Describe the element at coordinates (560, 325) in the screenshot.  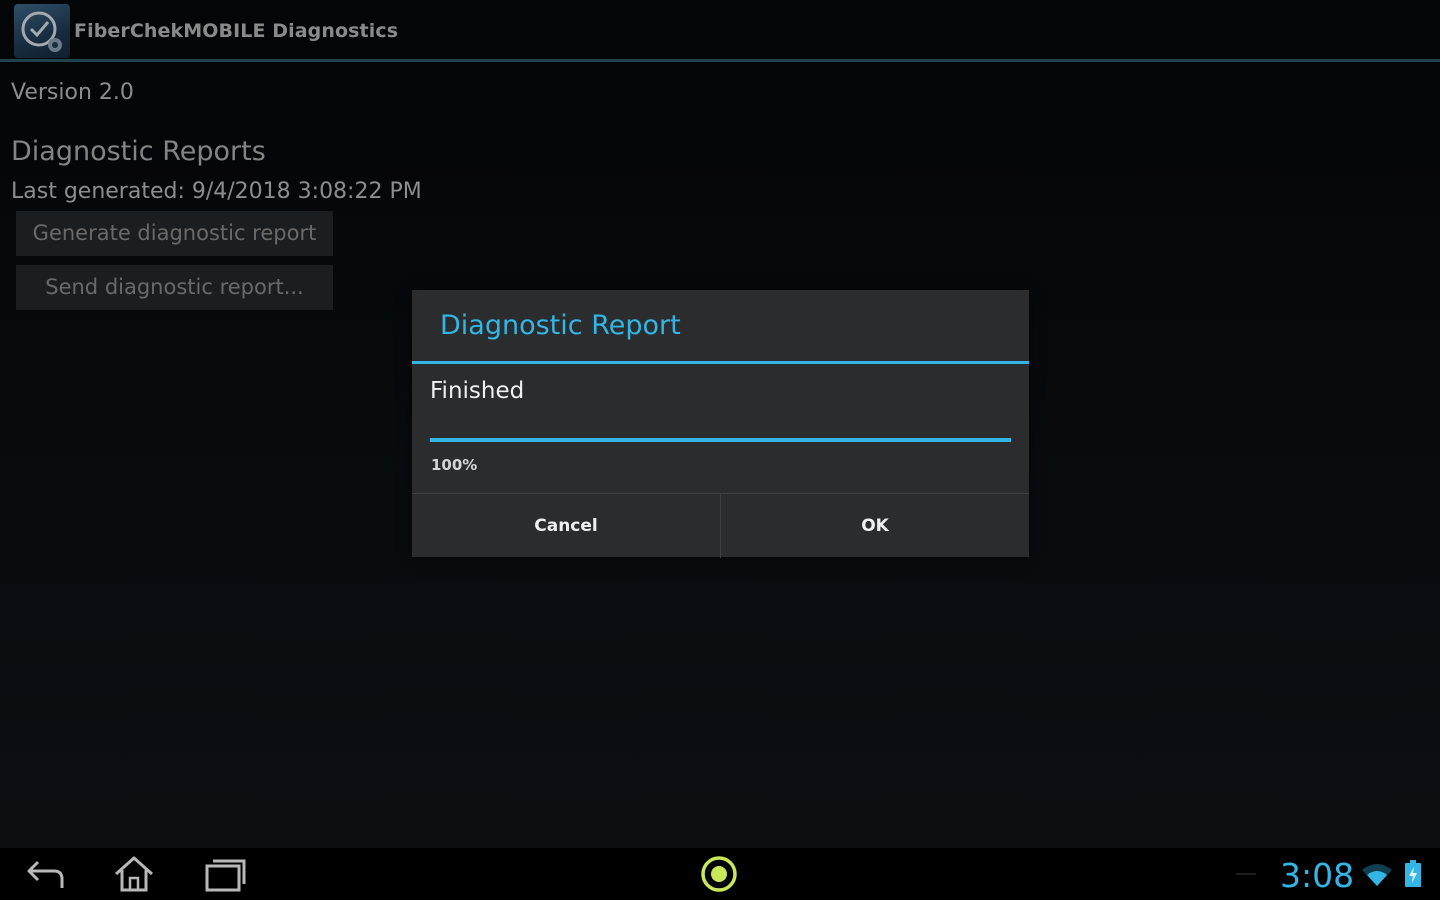
I see `dialog-title: Diagnostic Report` at that location.